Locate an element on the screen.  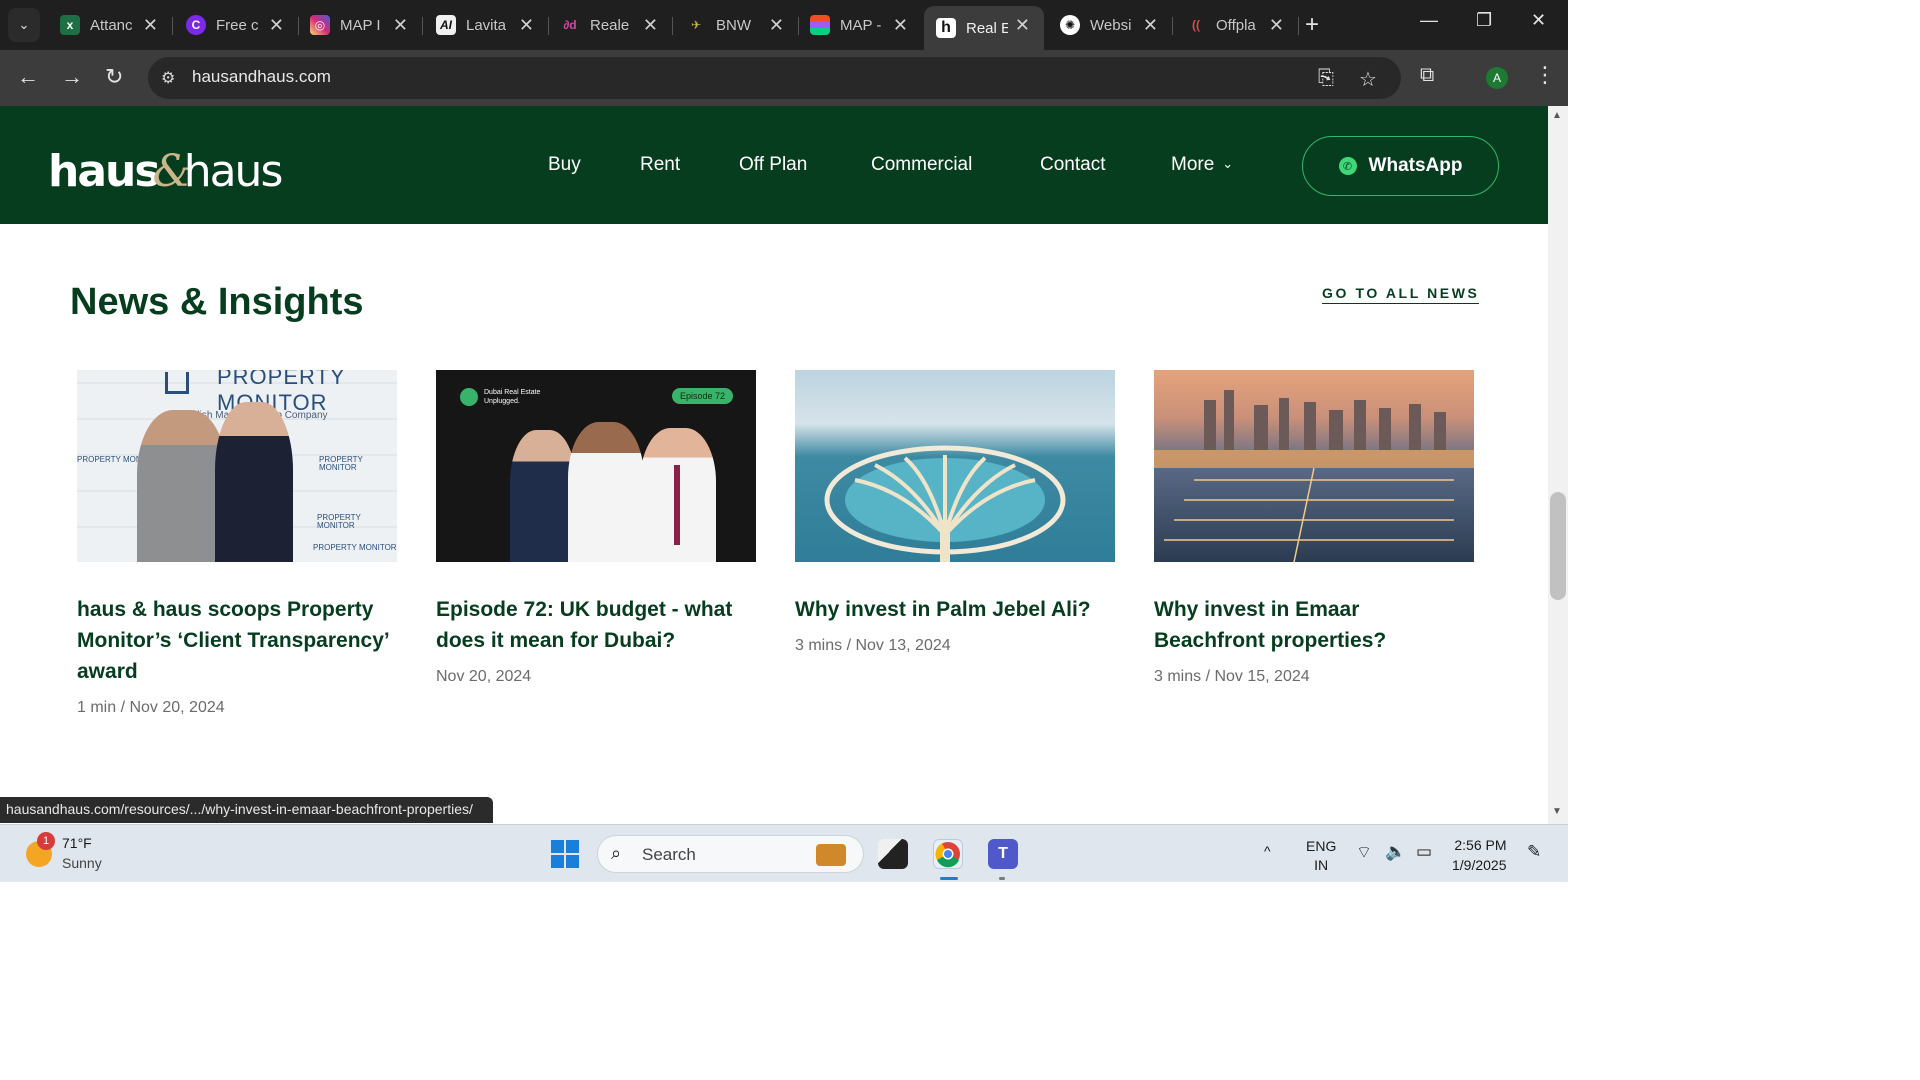
system-clock: 2:56 PM 1/9/2025 is located at coordinates (1479, 855).